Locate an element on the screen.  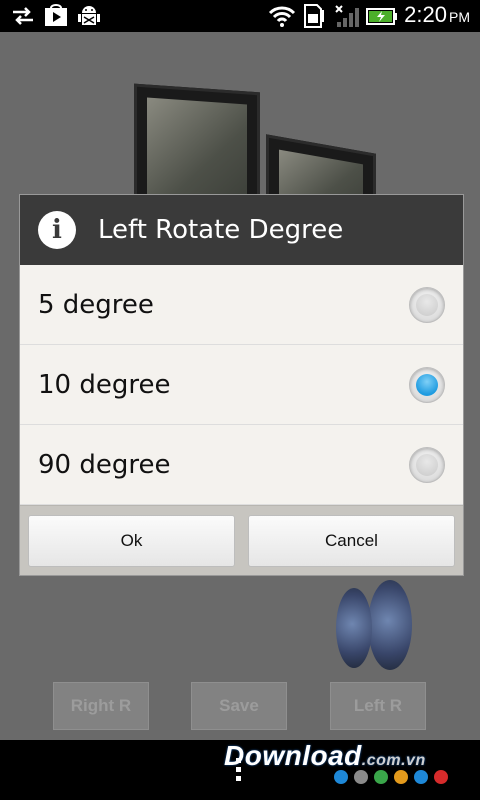
status-time: 2:20 PM is located at coordinates (437, 15).